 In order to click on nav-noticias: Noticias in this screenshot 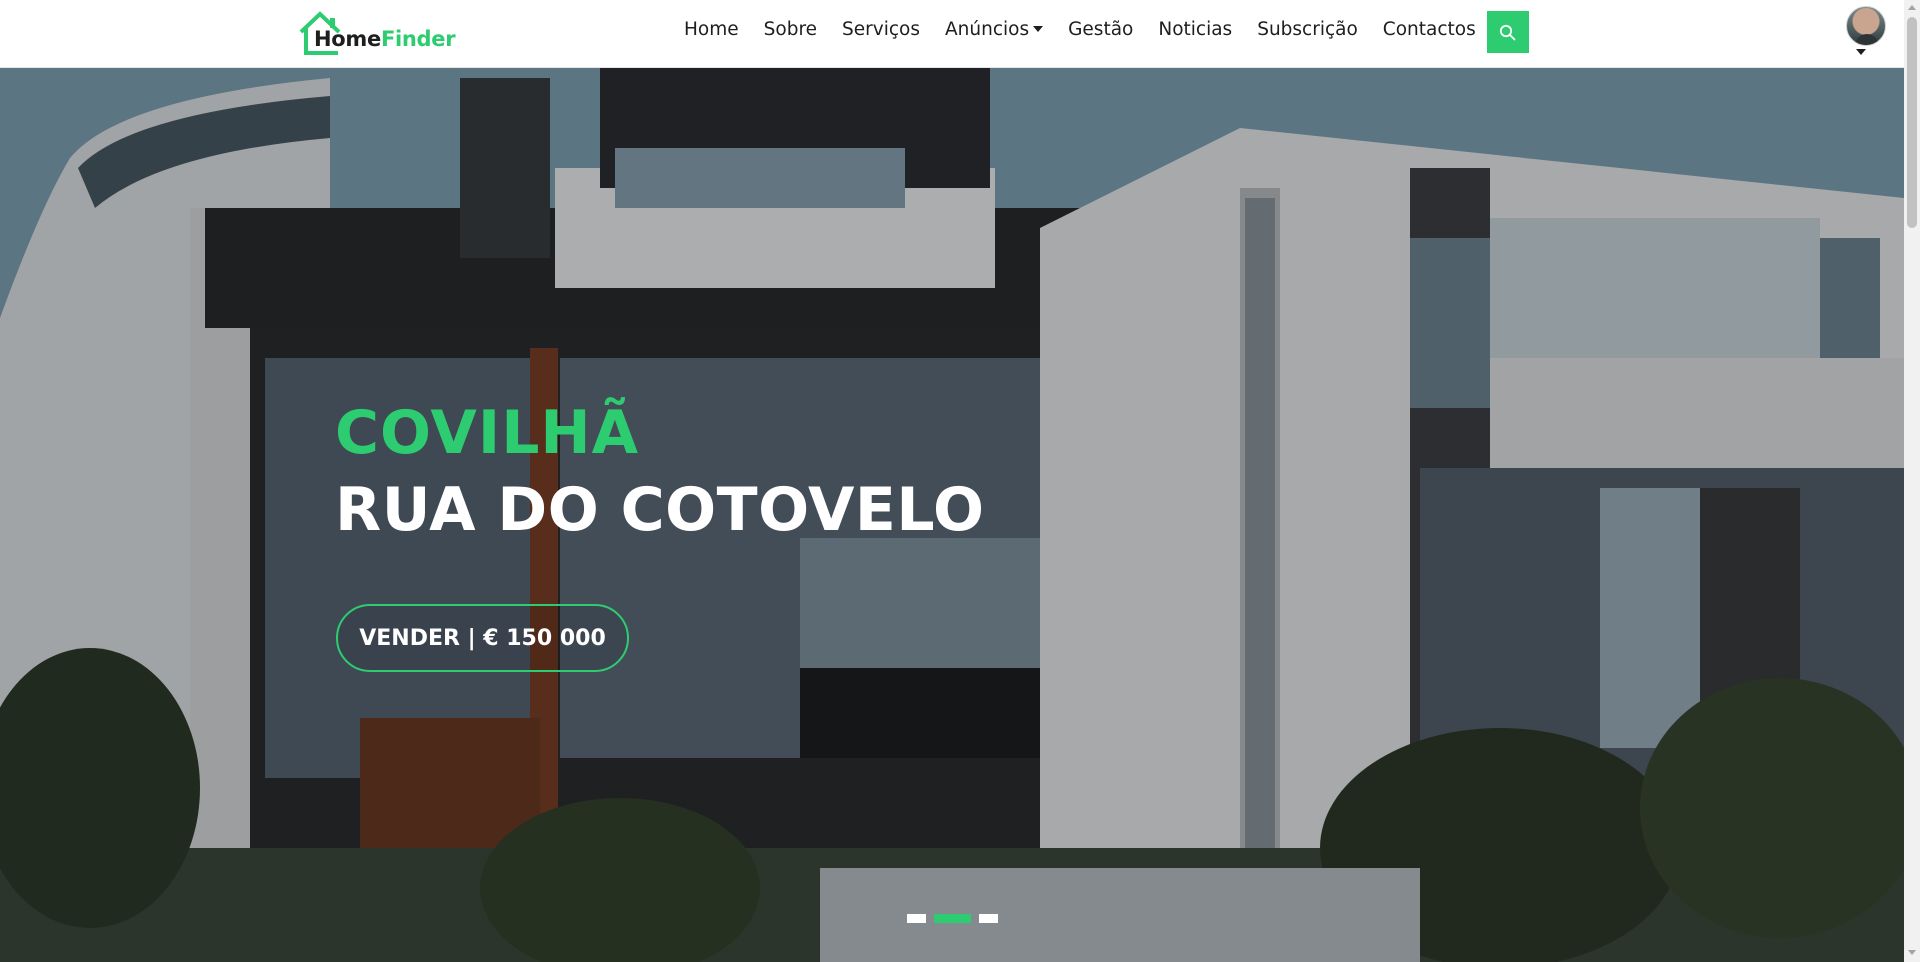, I will do `click(1195, 29)`.